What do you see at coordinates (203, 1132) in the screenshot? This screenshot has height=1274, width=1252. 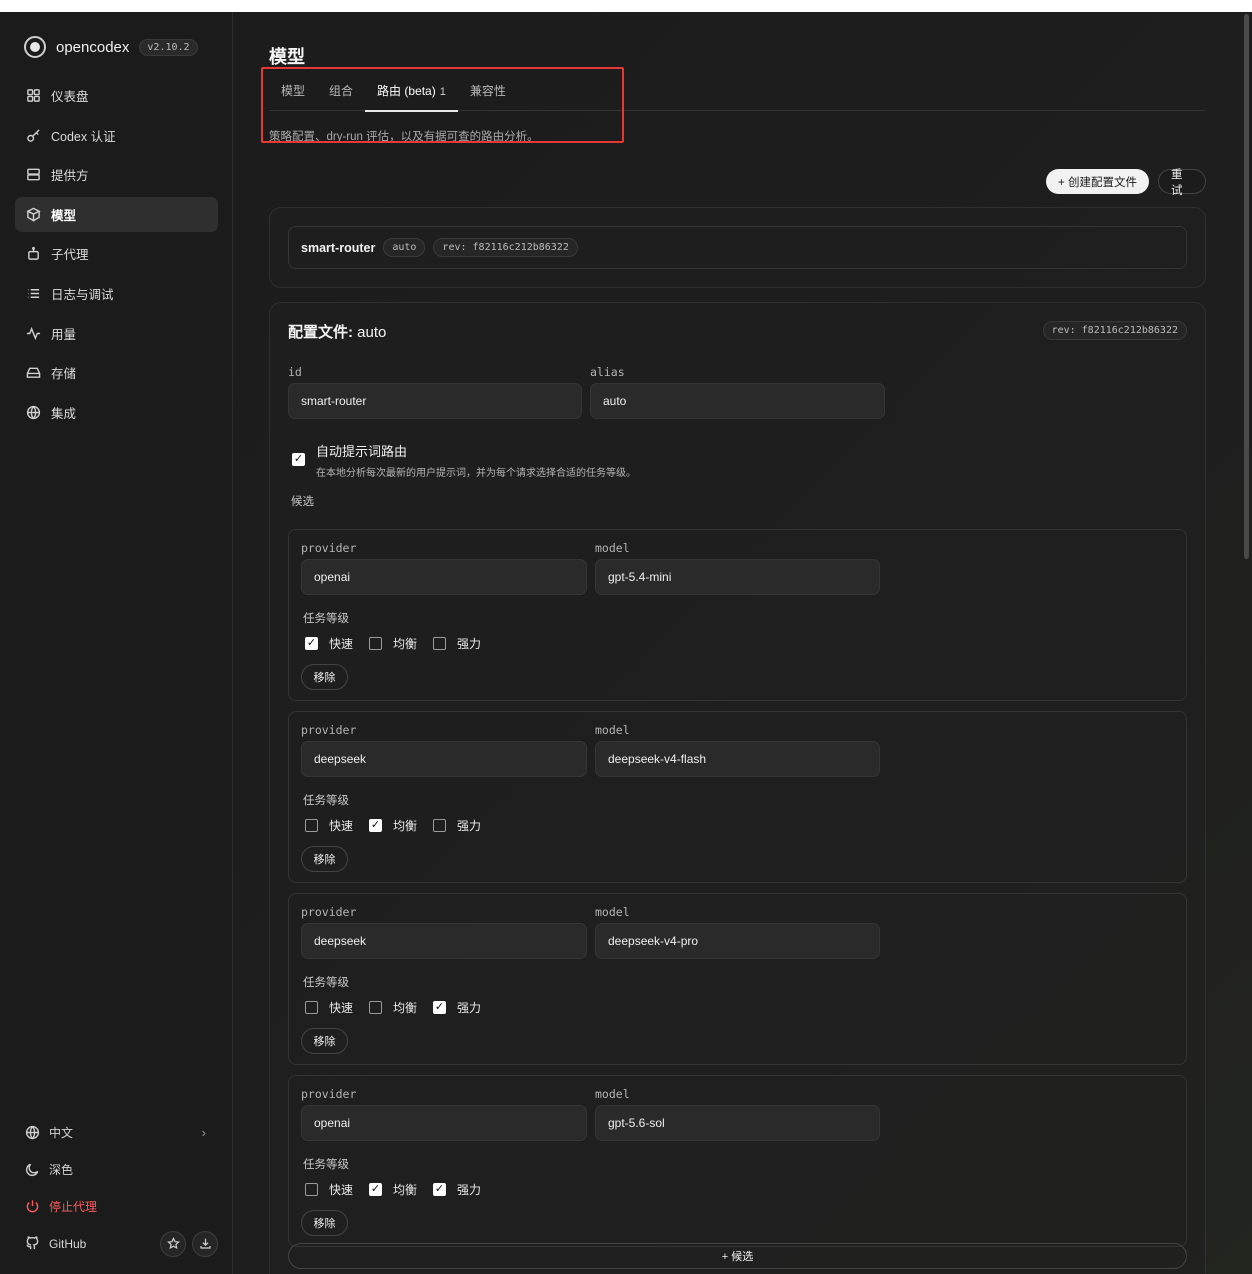 I see `chevron-right-icon: ›` at bounding box center [203, 1132].